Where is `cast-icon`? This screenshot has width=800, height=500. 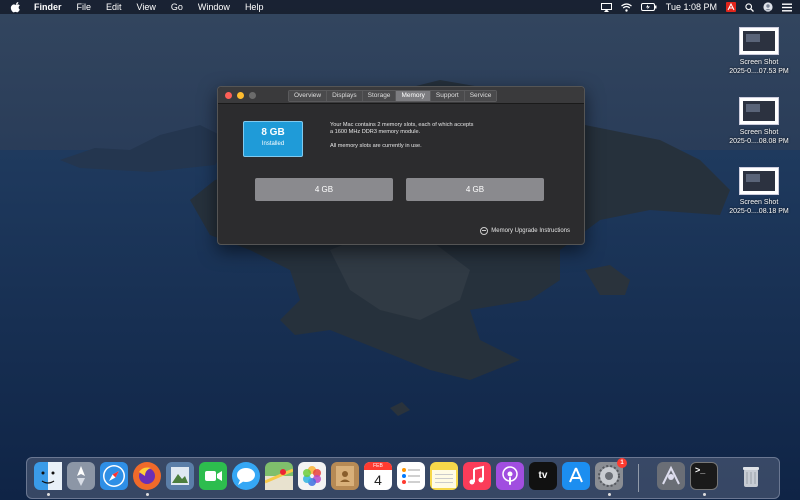 cast-icon is located at coordinates (606, 7).